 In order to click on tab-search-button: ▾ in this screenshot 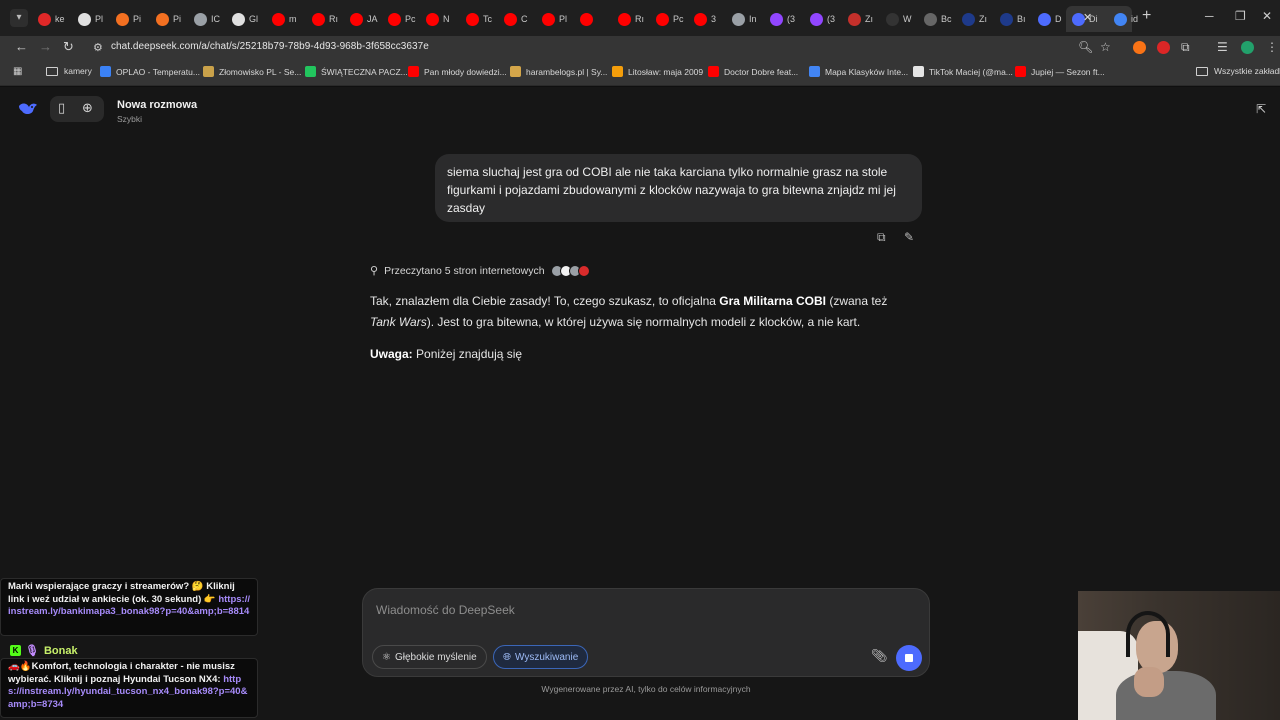, I will do `click(19, 18)`.